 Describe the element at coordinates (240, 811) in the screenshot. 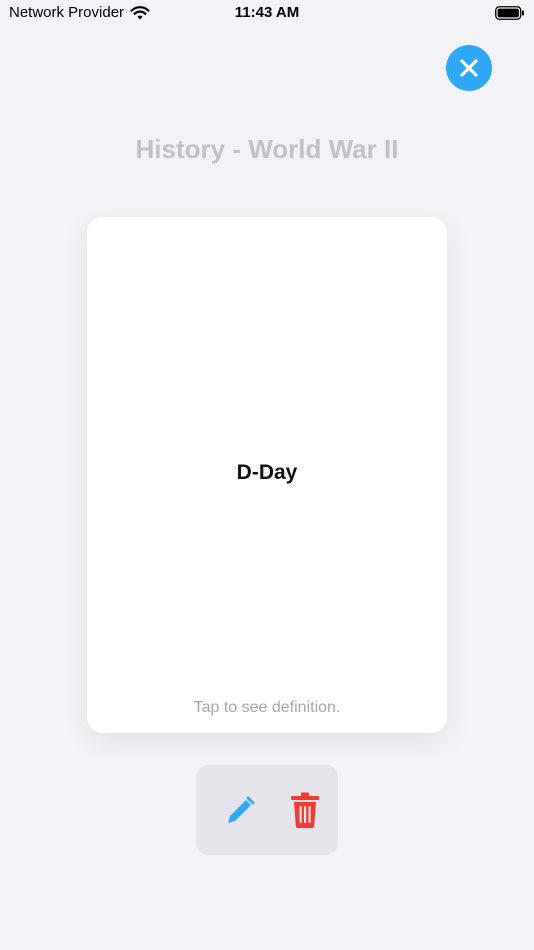

I see `pencil-icon` at that location.